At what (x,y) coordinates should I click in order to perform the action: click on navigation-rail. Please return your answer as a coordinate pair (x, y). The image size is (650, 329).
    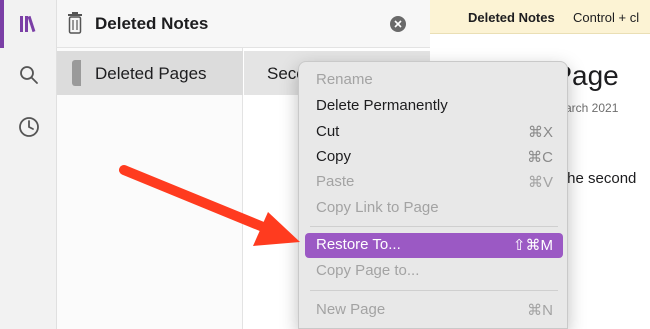
    Looking at the image, I should click on (28, 164).